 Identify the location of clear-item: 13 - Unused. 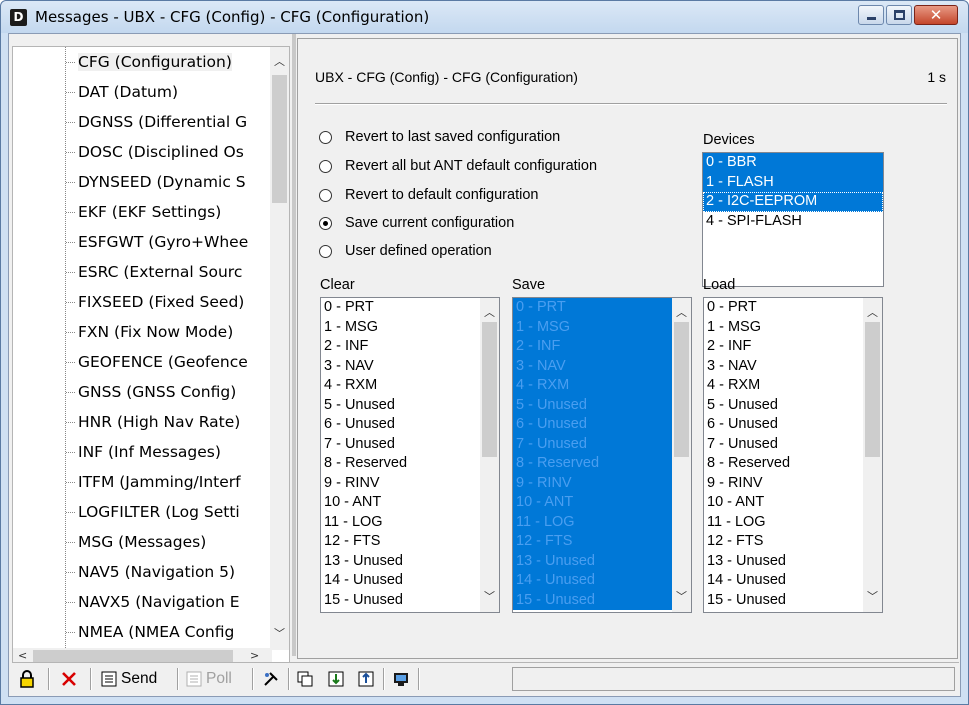
(410, 562).